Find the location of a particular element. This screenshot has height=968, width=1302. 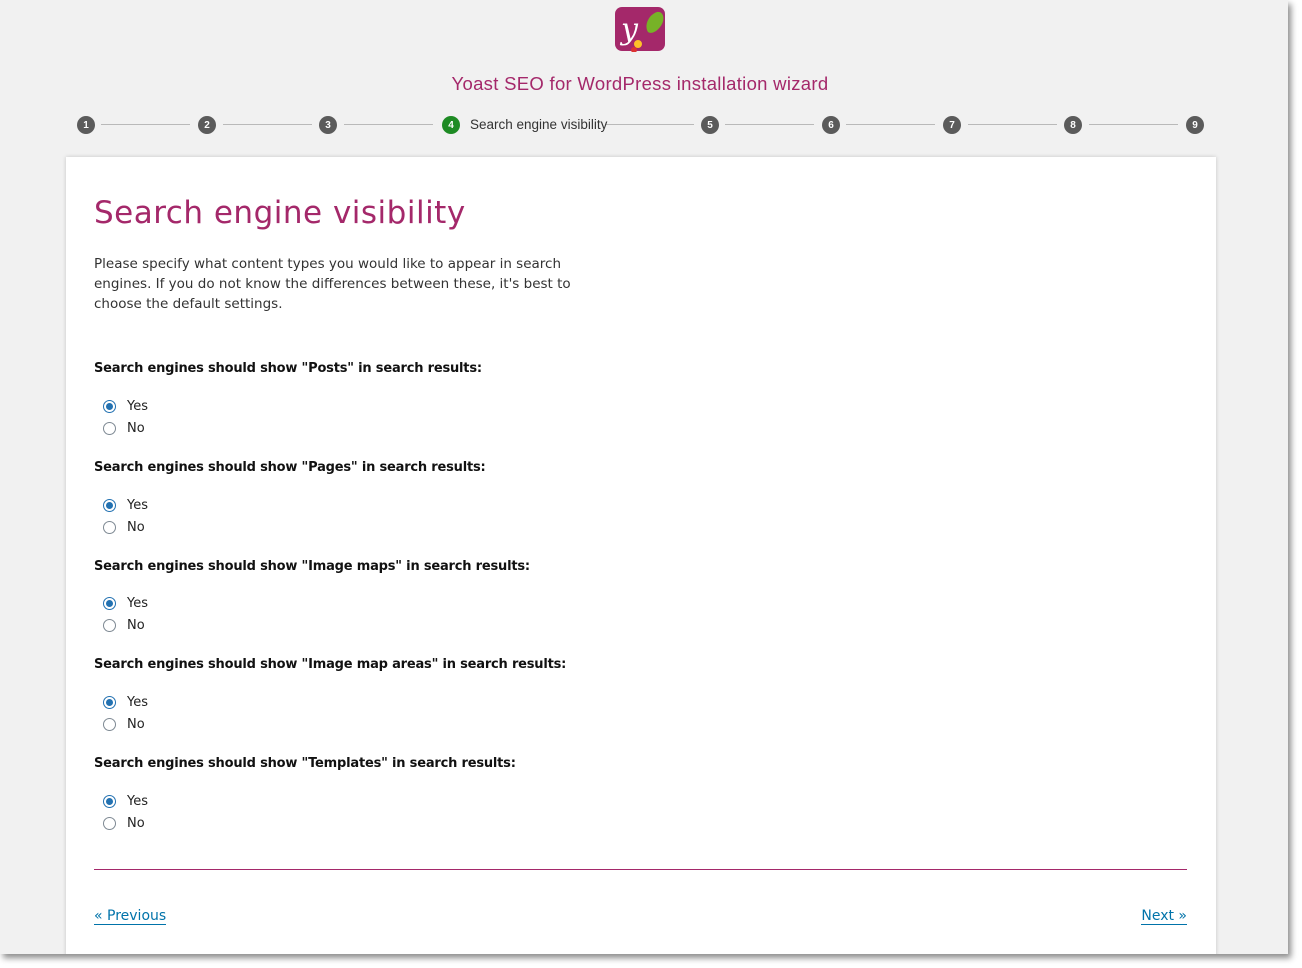

next-link: Next » is located at coordinates (1164, 916).